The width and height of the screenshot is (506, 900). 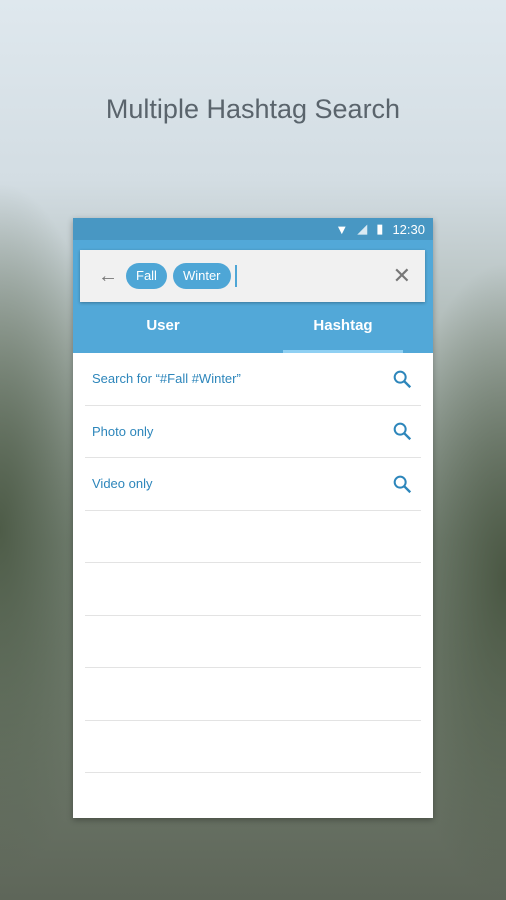 What do you see at coordinates (146, 276) in the screenshot?
I see `hashtag-chip: Fall` at bounding box center [146, 276].